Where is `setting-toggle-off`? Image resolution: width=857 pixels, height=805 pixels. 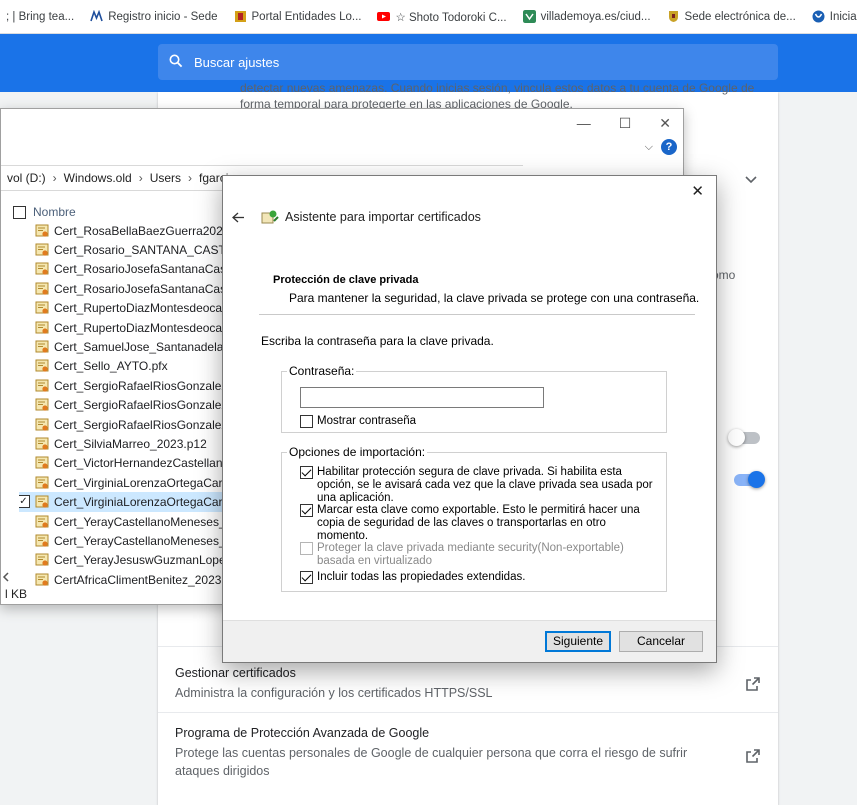 setting-toggle-off is located at coordinates (744, 437).